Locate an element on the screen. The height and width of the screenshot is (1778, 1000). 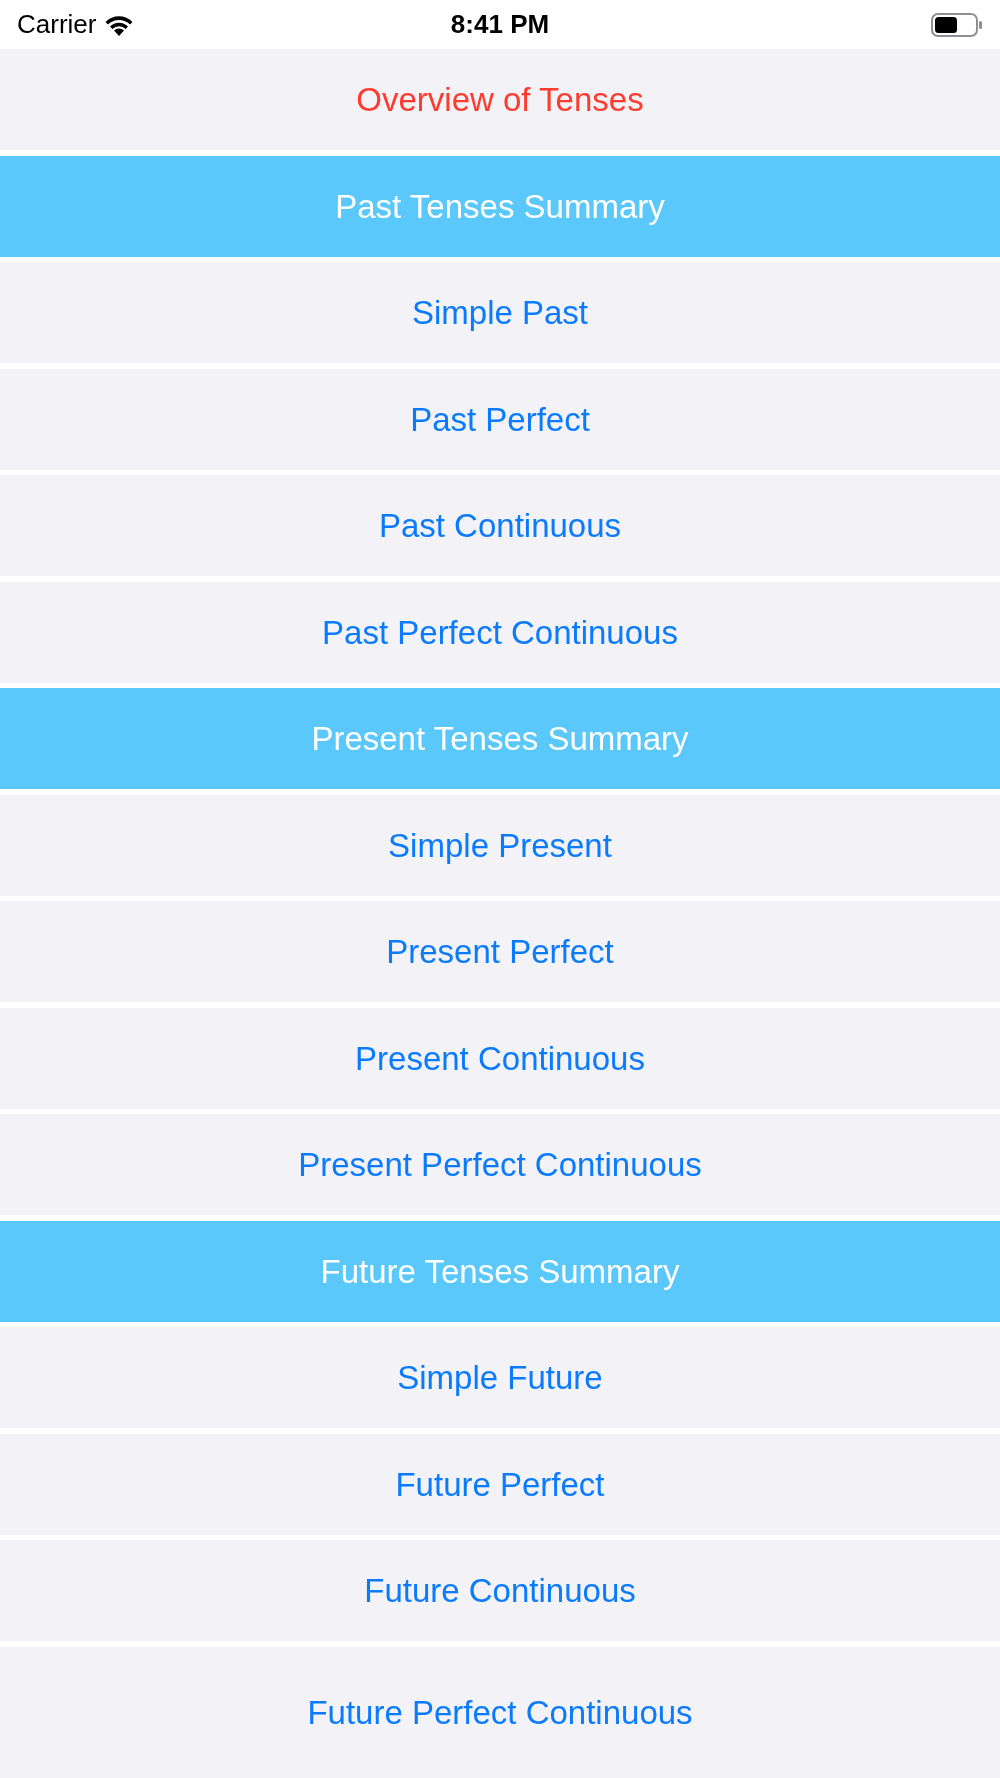
tense-button: Simple Past is located at coordinates (500, 312).